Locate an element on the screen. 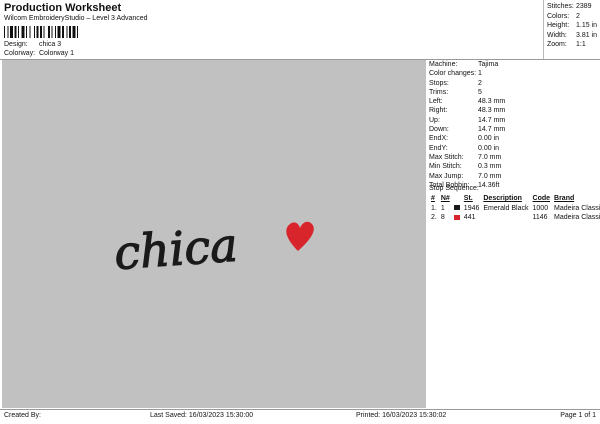  header-divider is located at coordinates (543, 29).